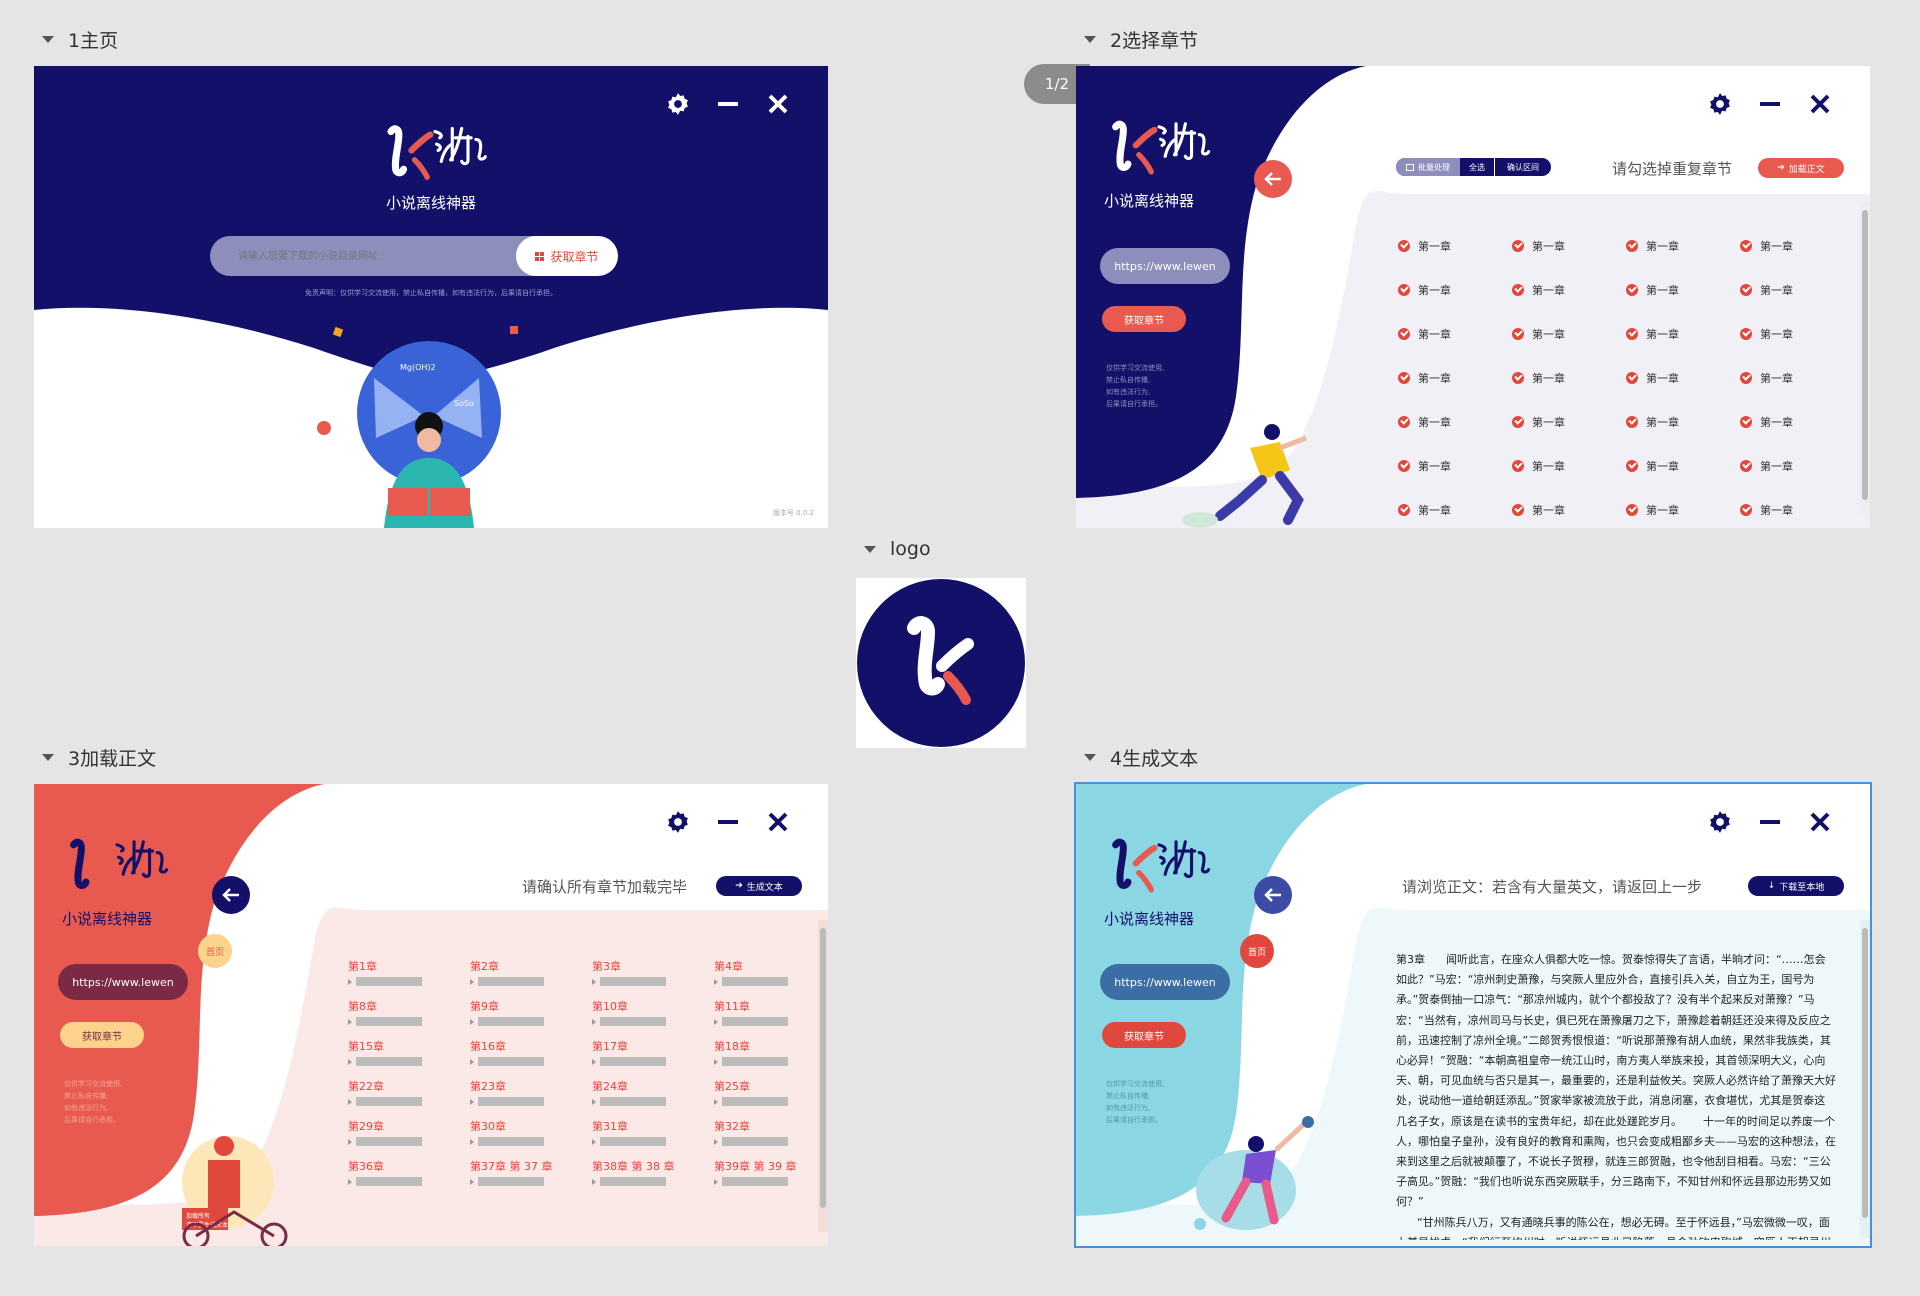 The height and width of the screenshot is (1296, 1920). Describe the element at coordinates (1477, 167) in the screenshot. I see `select-all-button: 全选` at that location.